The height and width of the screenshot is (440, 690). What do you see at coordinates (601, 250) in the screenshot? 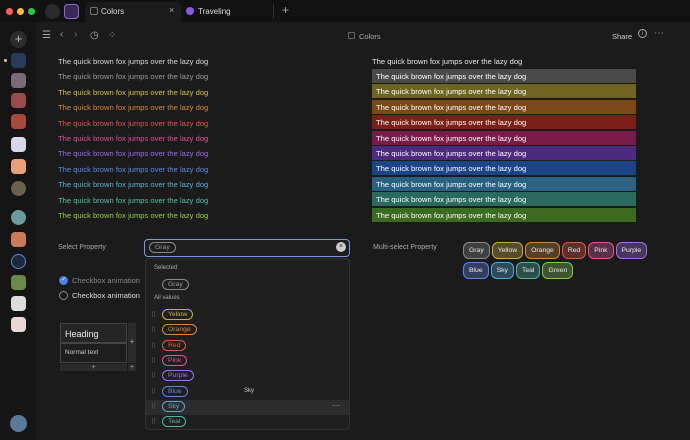
I see `multi-select-pill: Pink` at bounding box center [601, 250].